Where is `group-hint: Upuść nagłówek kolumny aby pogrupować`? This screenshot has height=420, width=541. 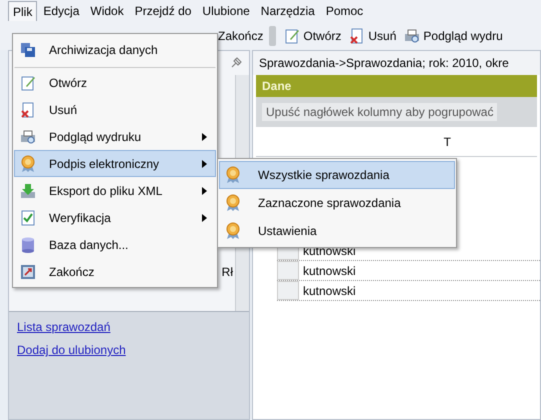 group-hint: Upuść nagłówek kolumny aby pogrupować is located at coordinates (380, 112).